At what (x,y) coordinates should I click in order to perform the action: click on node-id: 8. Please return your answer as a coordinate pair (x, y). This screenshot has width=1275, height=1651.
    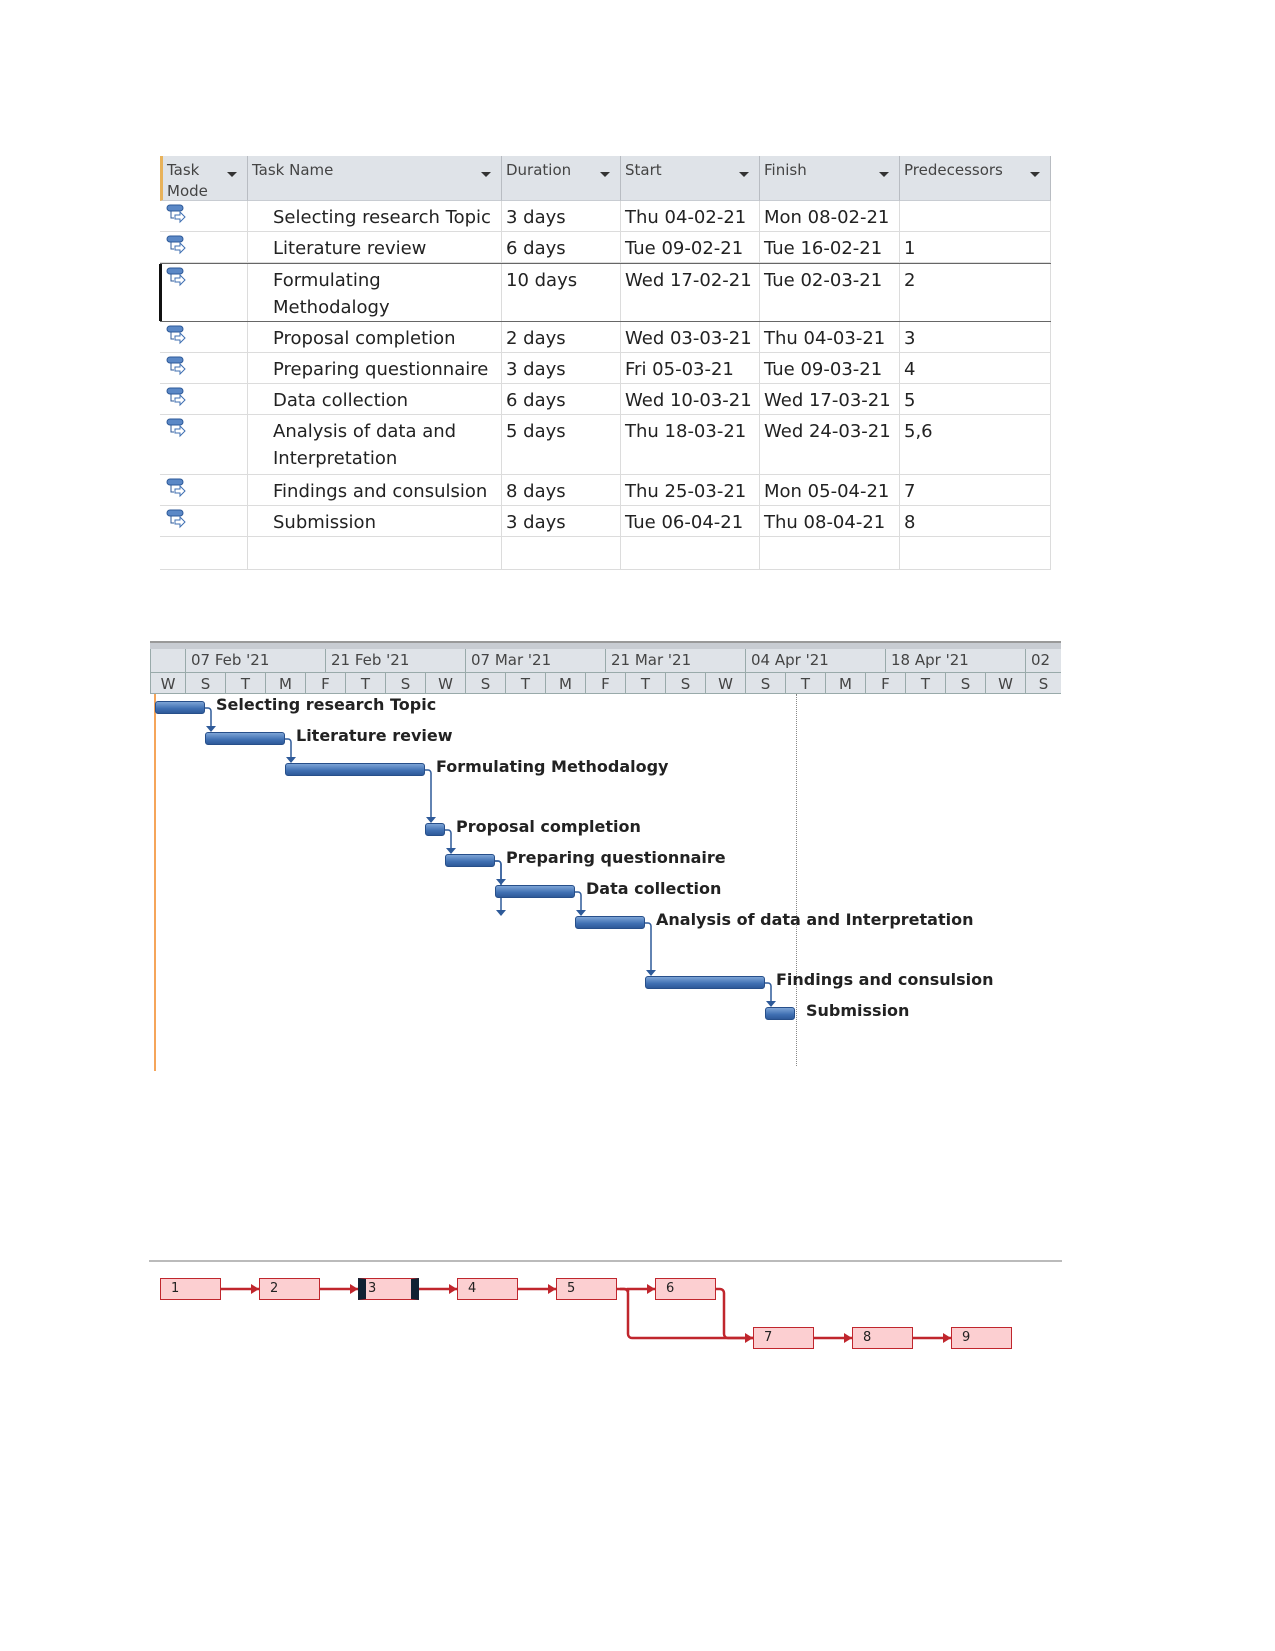
    Looking at the image, I should click on (867, 1337).